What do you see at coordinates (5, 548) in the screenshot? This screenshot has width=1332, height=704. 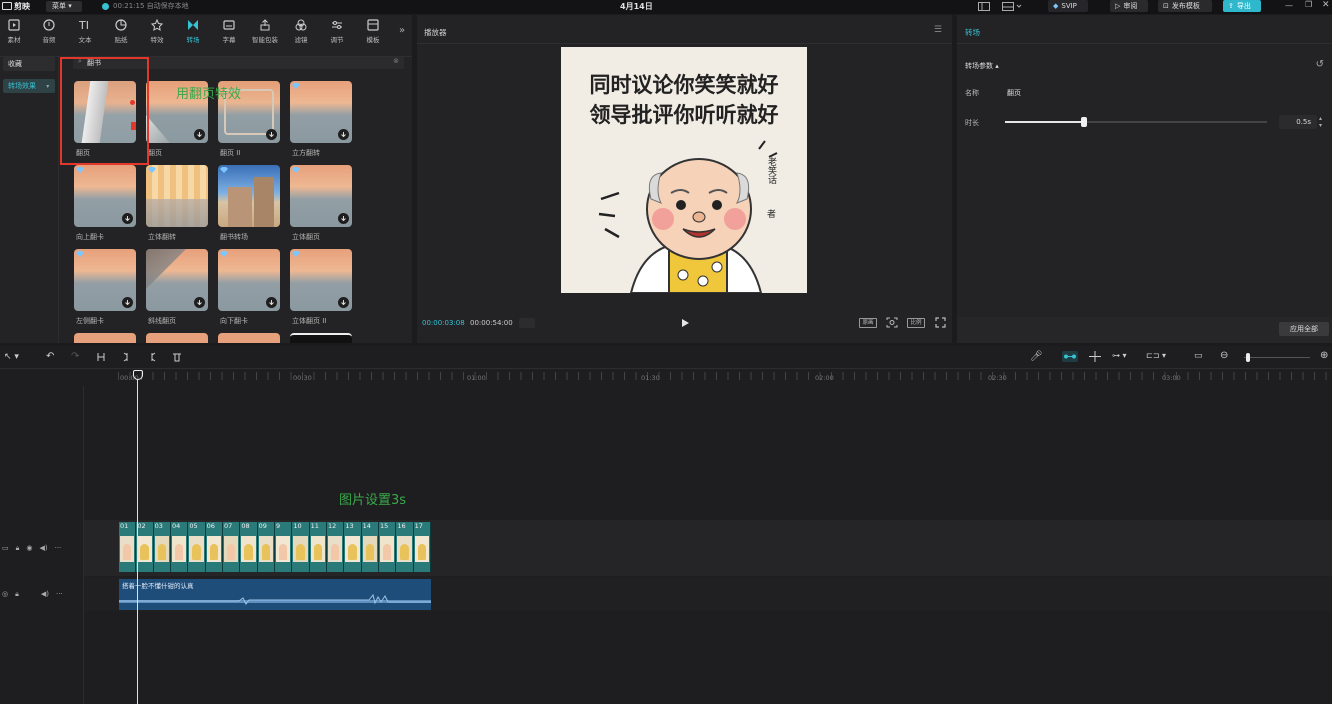 I see `track-toggle-icon: ▭` at bounding box center [5, 548].